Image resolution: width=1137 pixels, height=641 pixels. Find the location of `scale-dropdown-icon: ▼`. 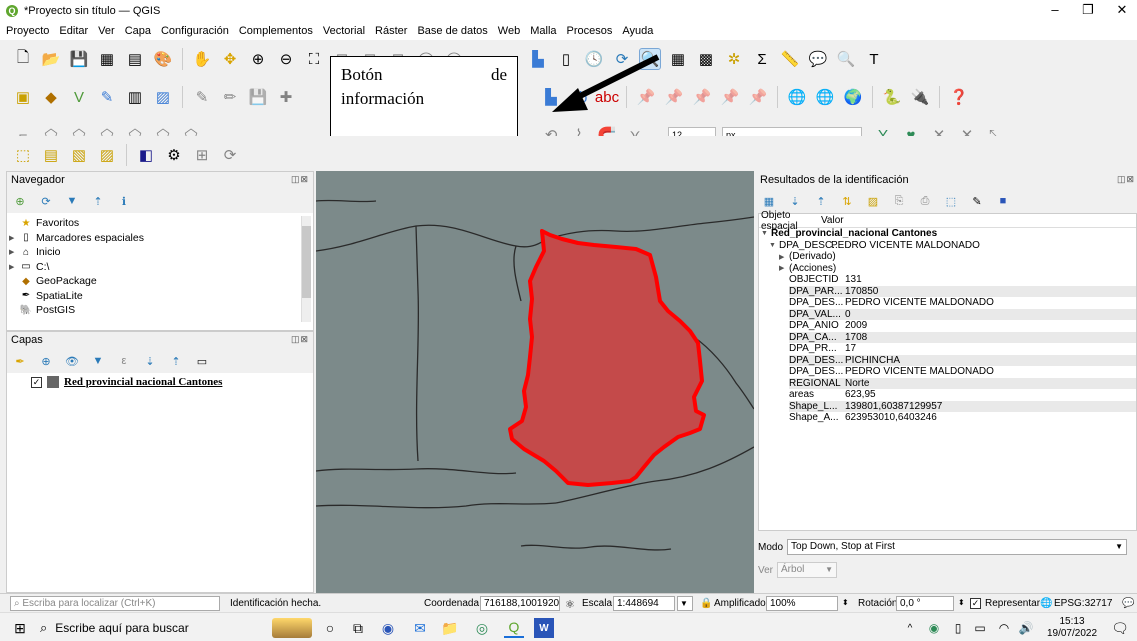

scale-dropdown-icon: ▼ is located at coordinates (685, 603).